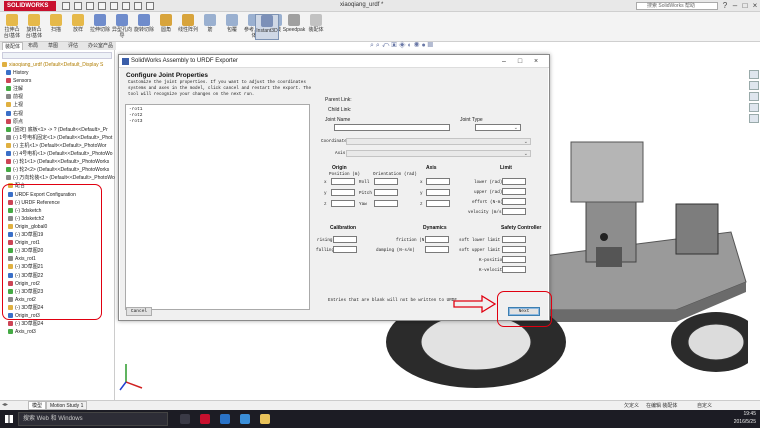  Describe the element at coordinates (520, 61) in the screenshot. I see `dialog-maximize-button: □` at that location.